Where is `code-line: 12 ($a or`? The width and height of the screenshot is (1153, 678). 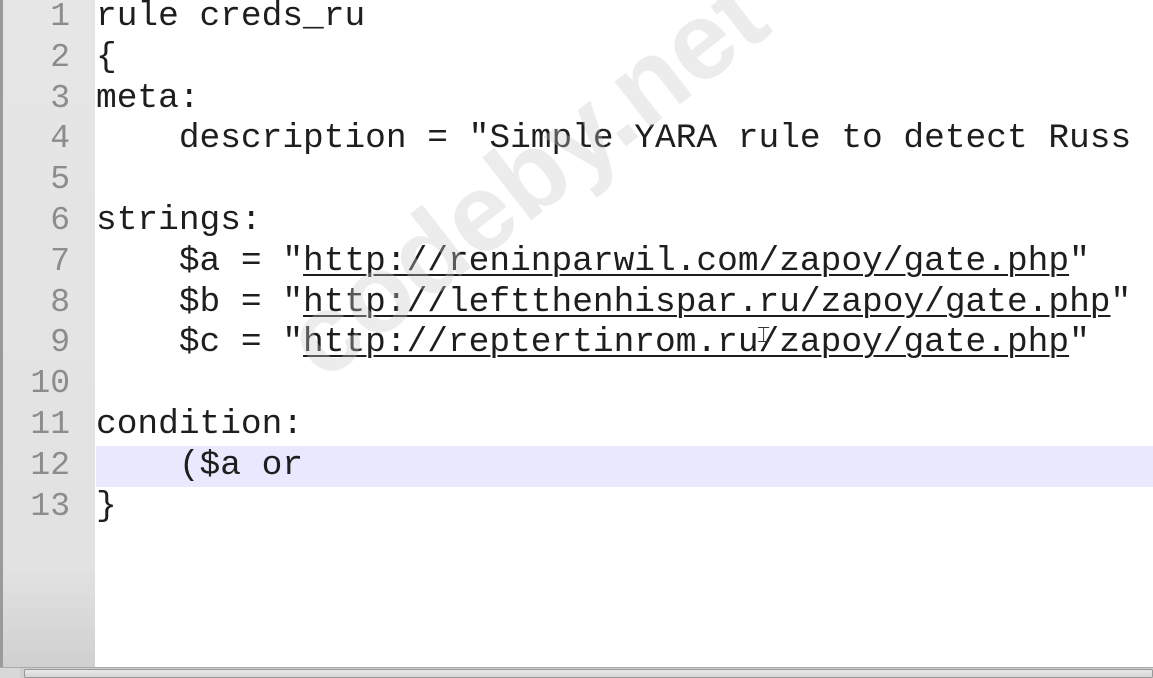
code-line: 12 ($a or is located at coordinates (576, 466).